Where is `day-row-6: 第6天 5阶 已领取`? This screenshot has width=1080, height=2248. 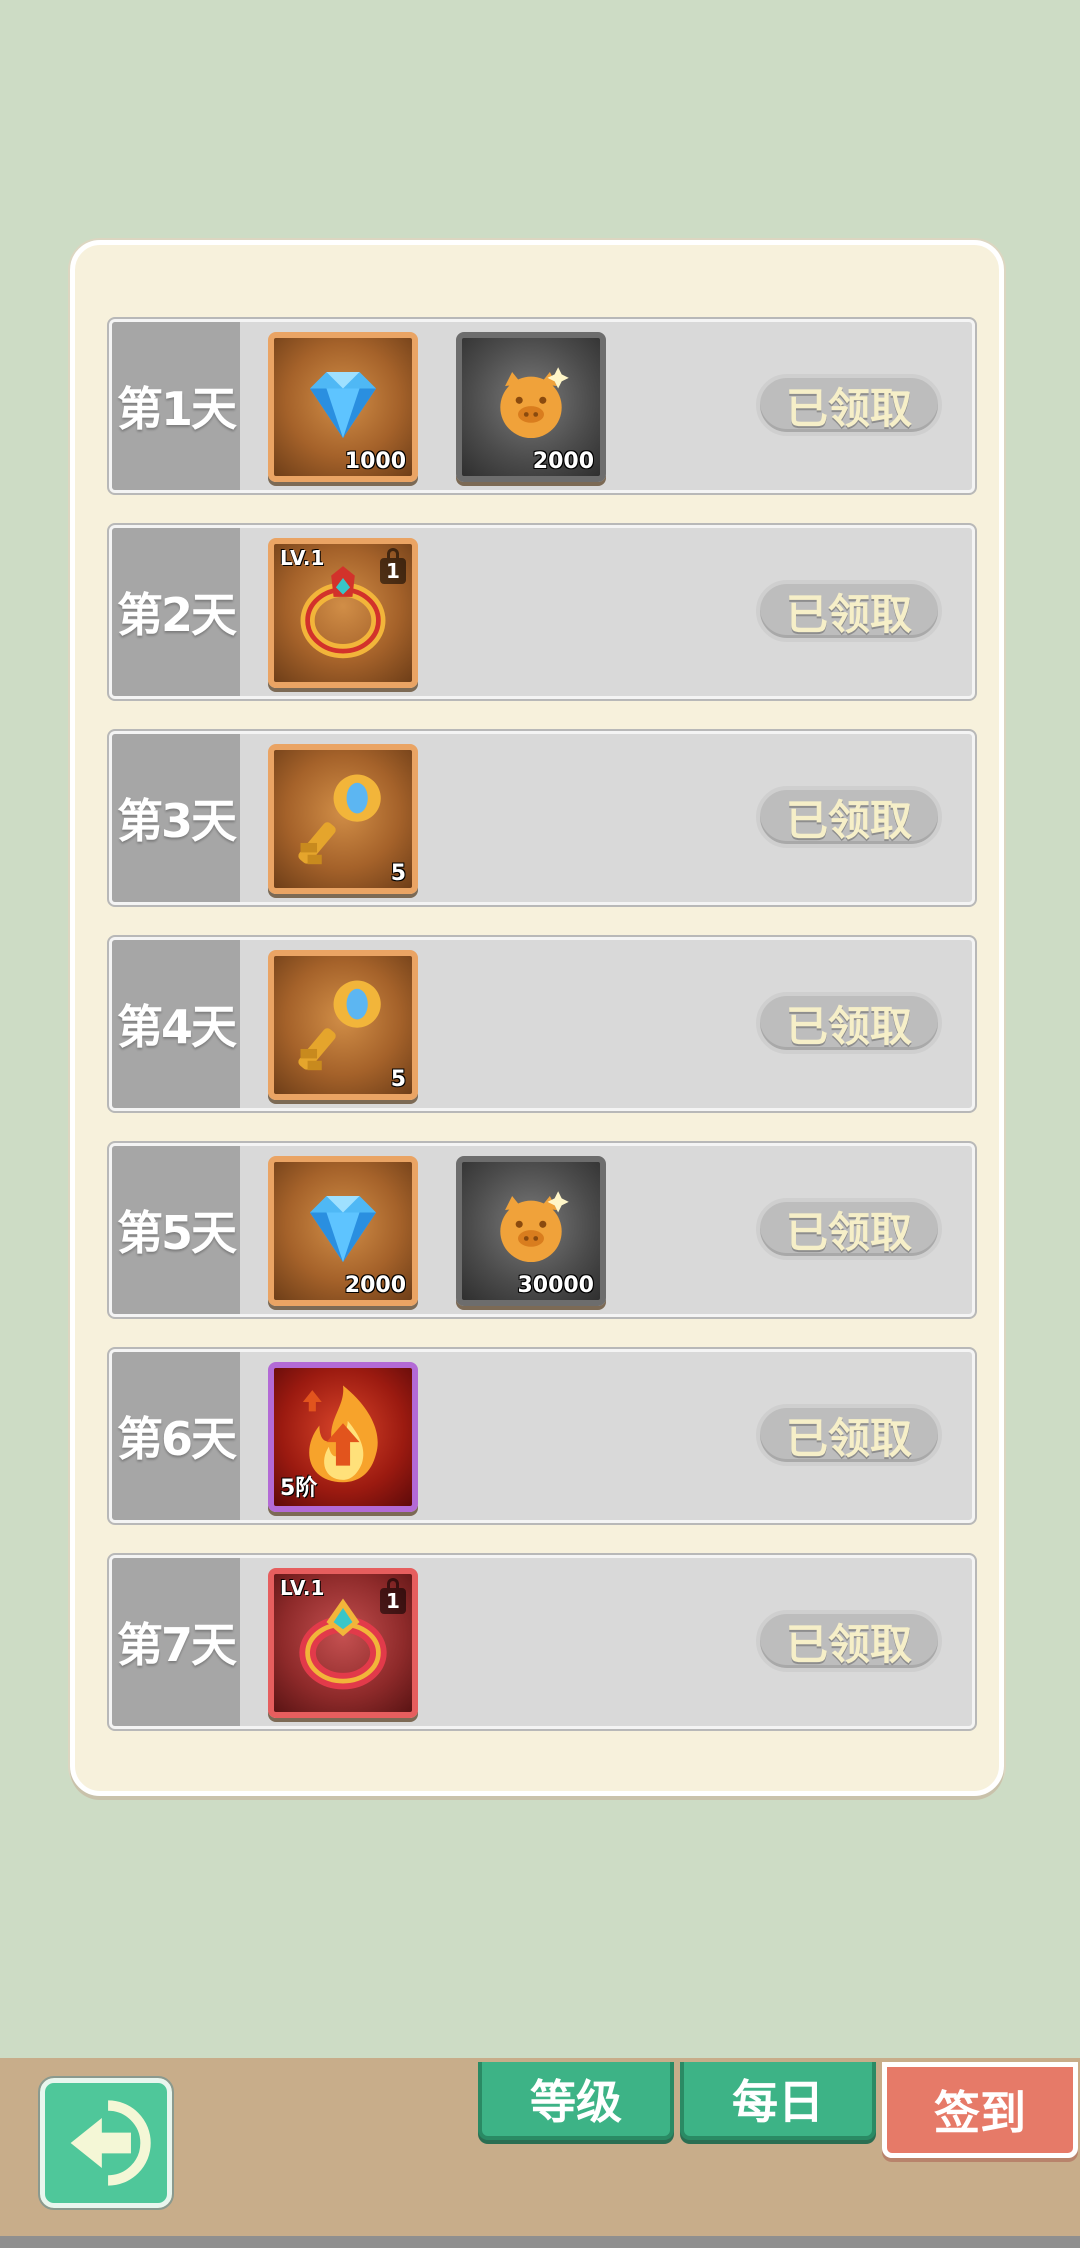 day-row-6: 第6天 5阶 已领取 is located at coordinates (542, 1436).